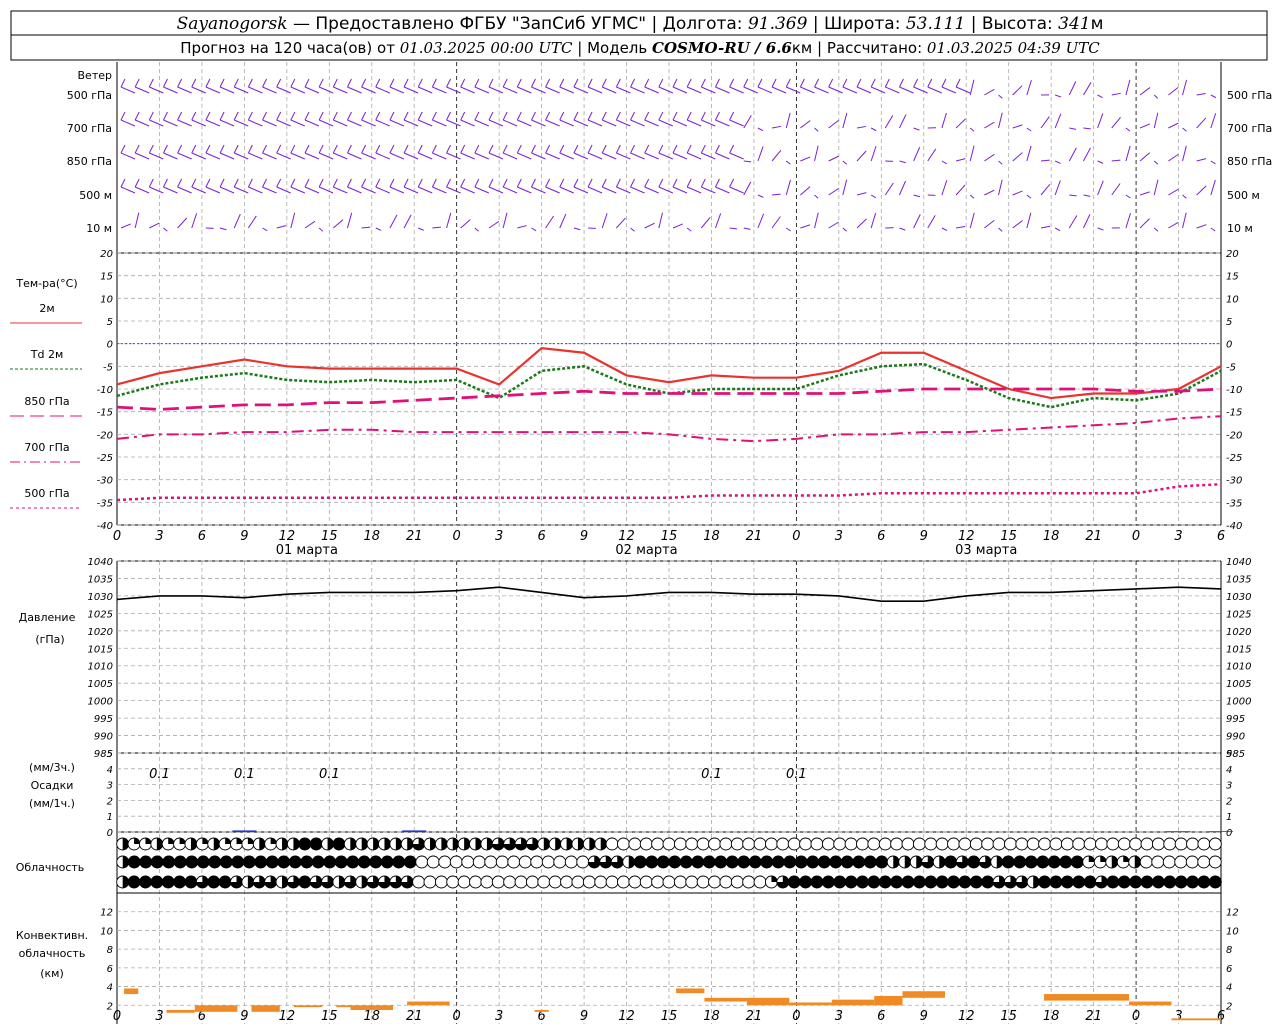 The image size is (1280, 1024). What do you see at coordinates (1178, 1016) in the screenshot?
I see `x-tick-label: 3` at bounding box center [1178, 1016].